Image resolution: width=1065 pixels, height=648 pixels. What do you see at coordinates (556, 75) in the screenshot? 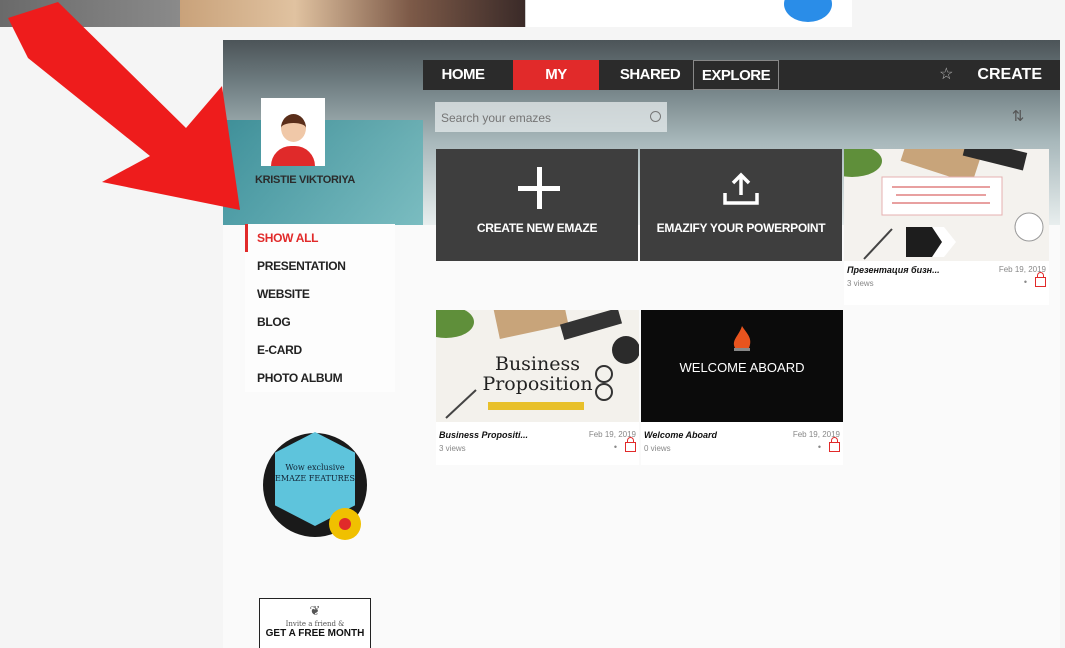
I see `tab-my: MY` at bounding box center [556, 75].